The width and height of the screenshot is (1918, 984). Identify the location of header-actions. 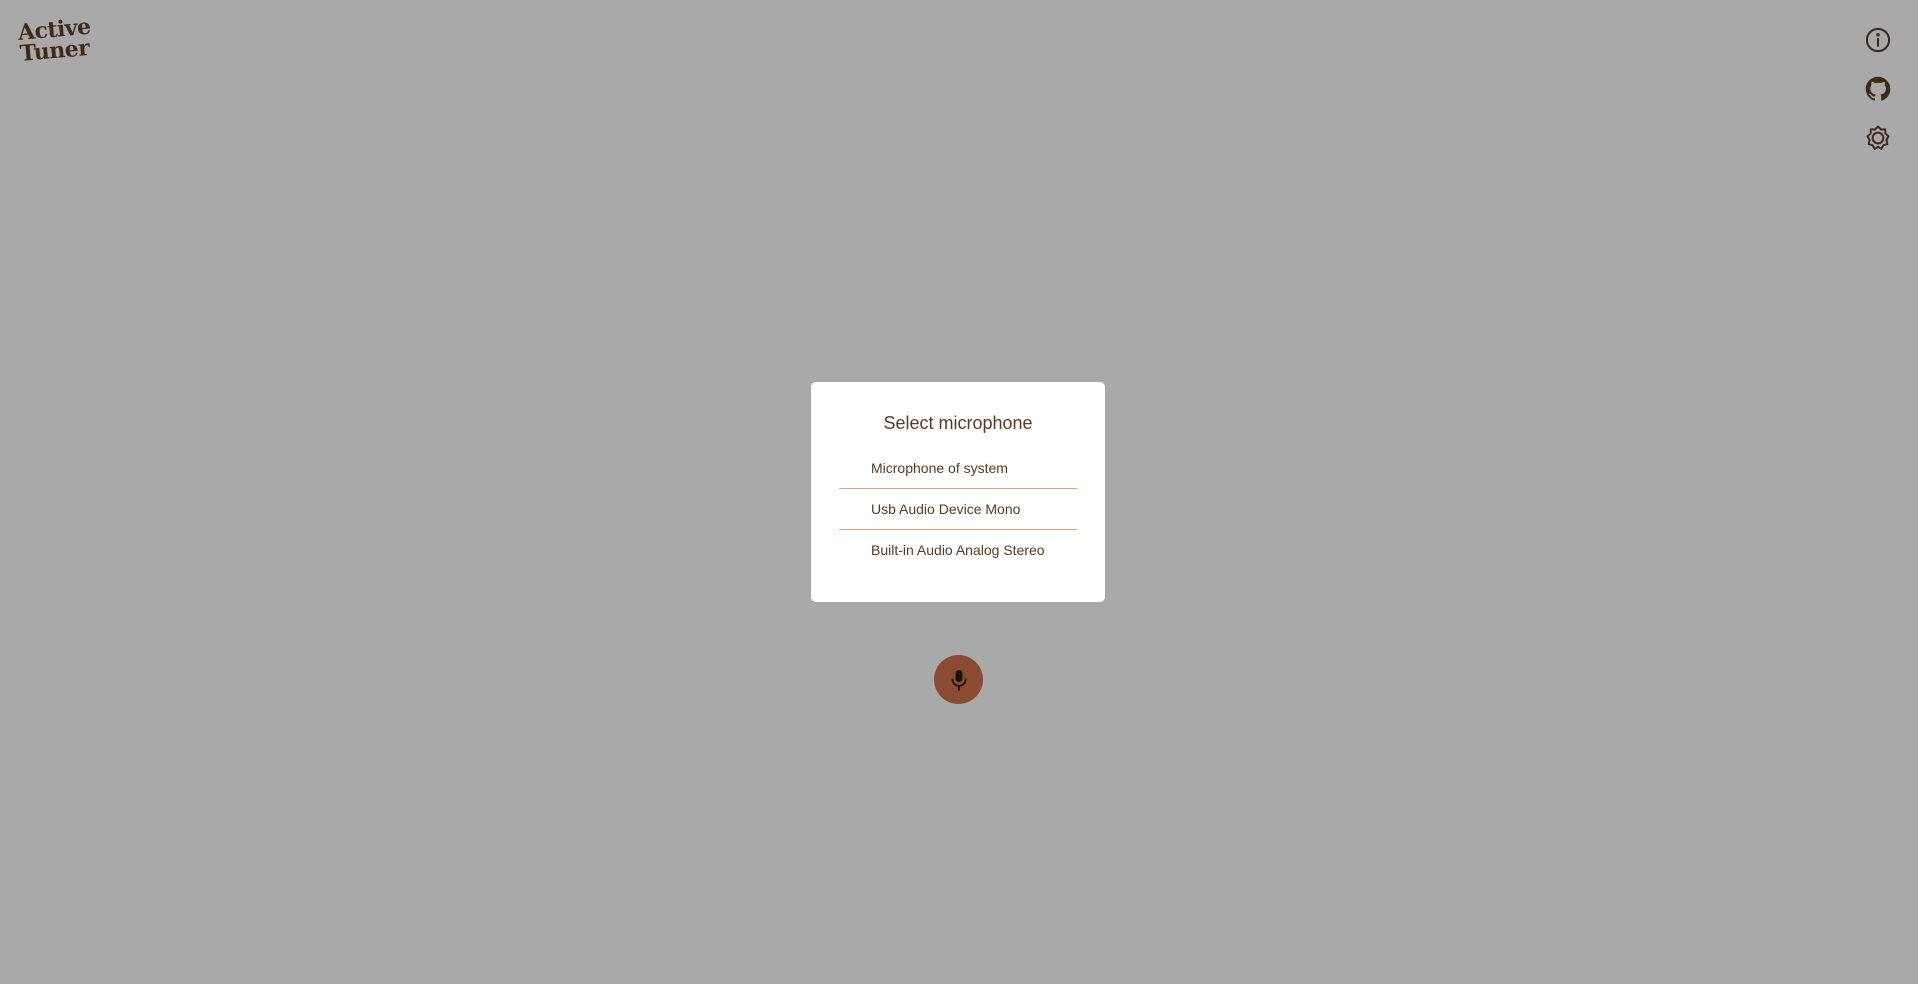
(1878, 99).